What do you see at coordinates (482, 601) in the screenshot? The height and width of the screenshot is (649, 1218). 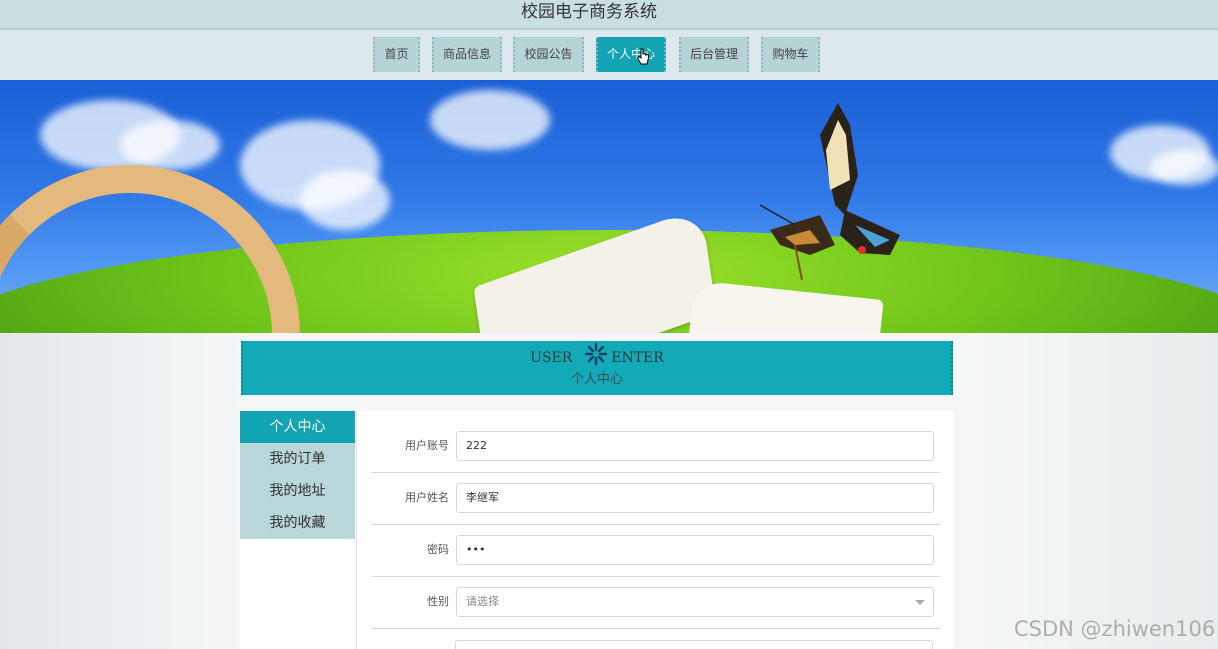 I see `gender-select-value: 请选择` at bounding box center [482, 601].